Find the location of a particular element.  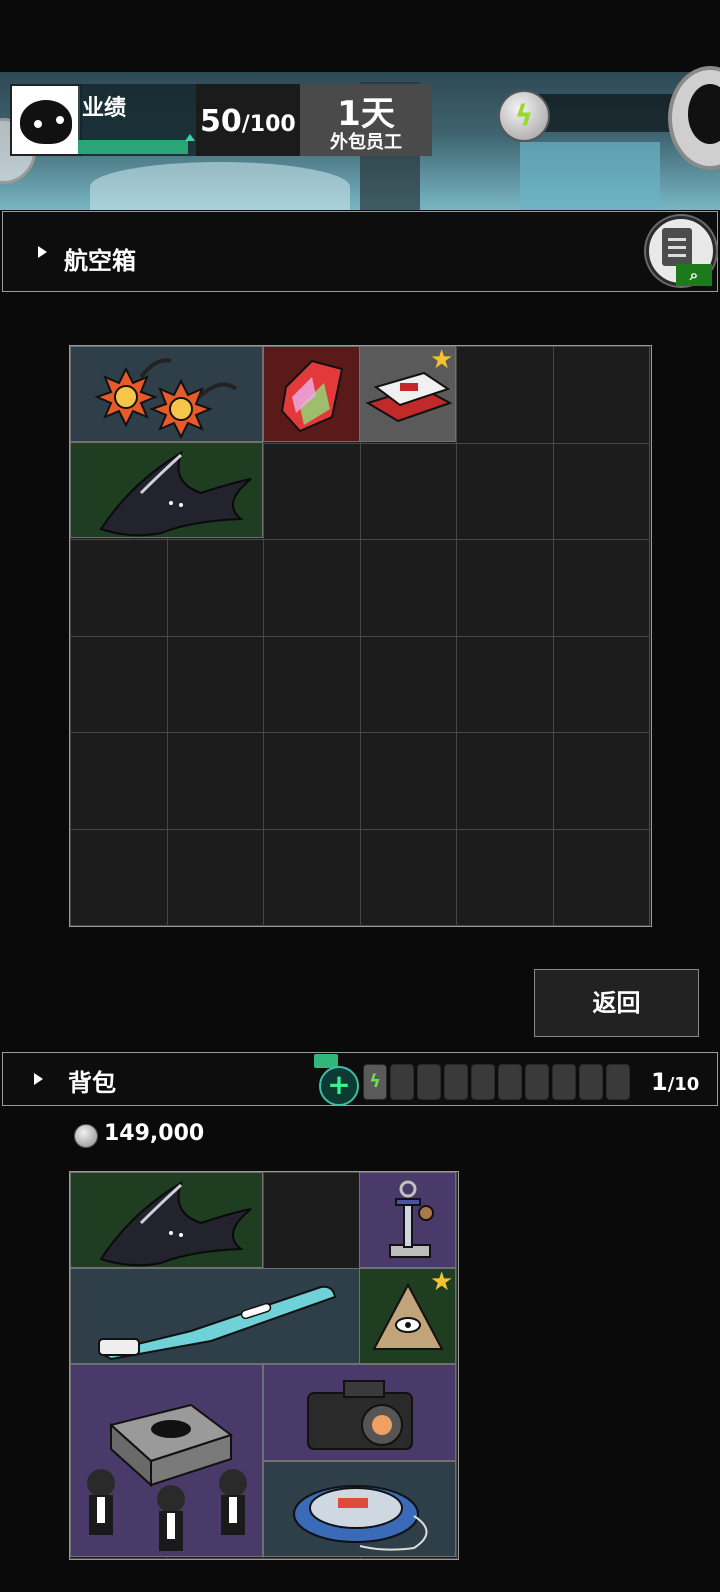

lightning-coin-icon: ϟ is located at coordinates (524, 116).